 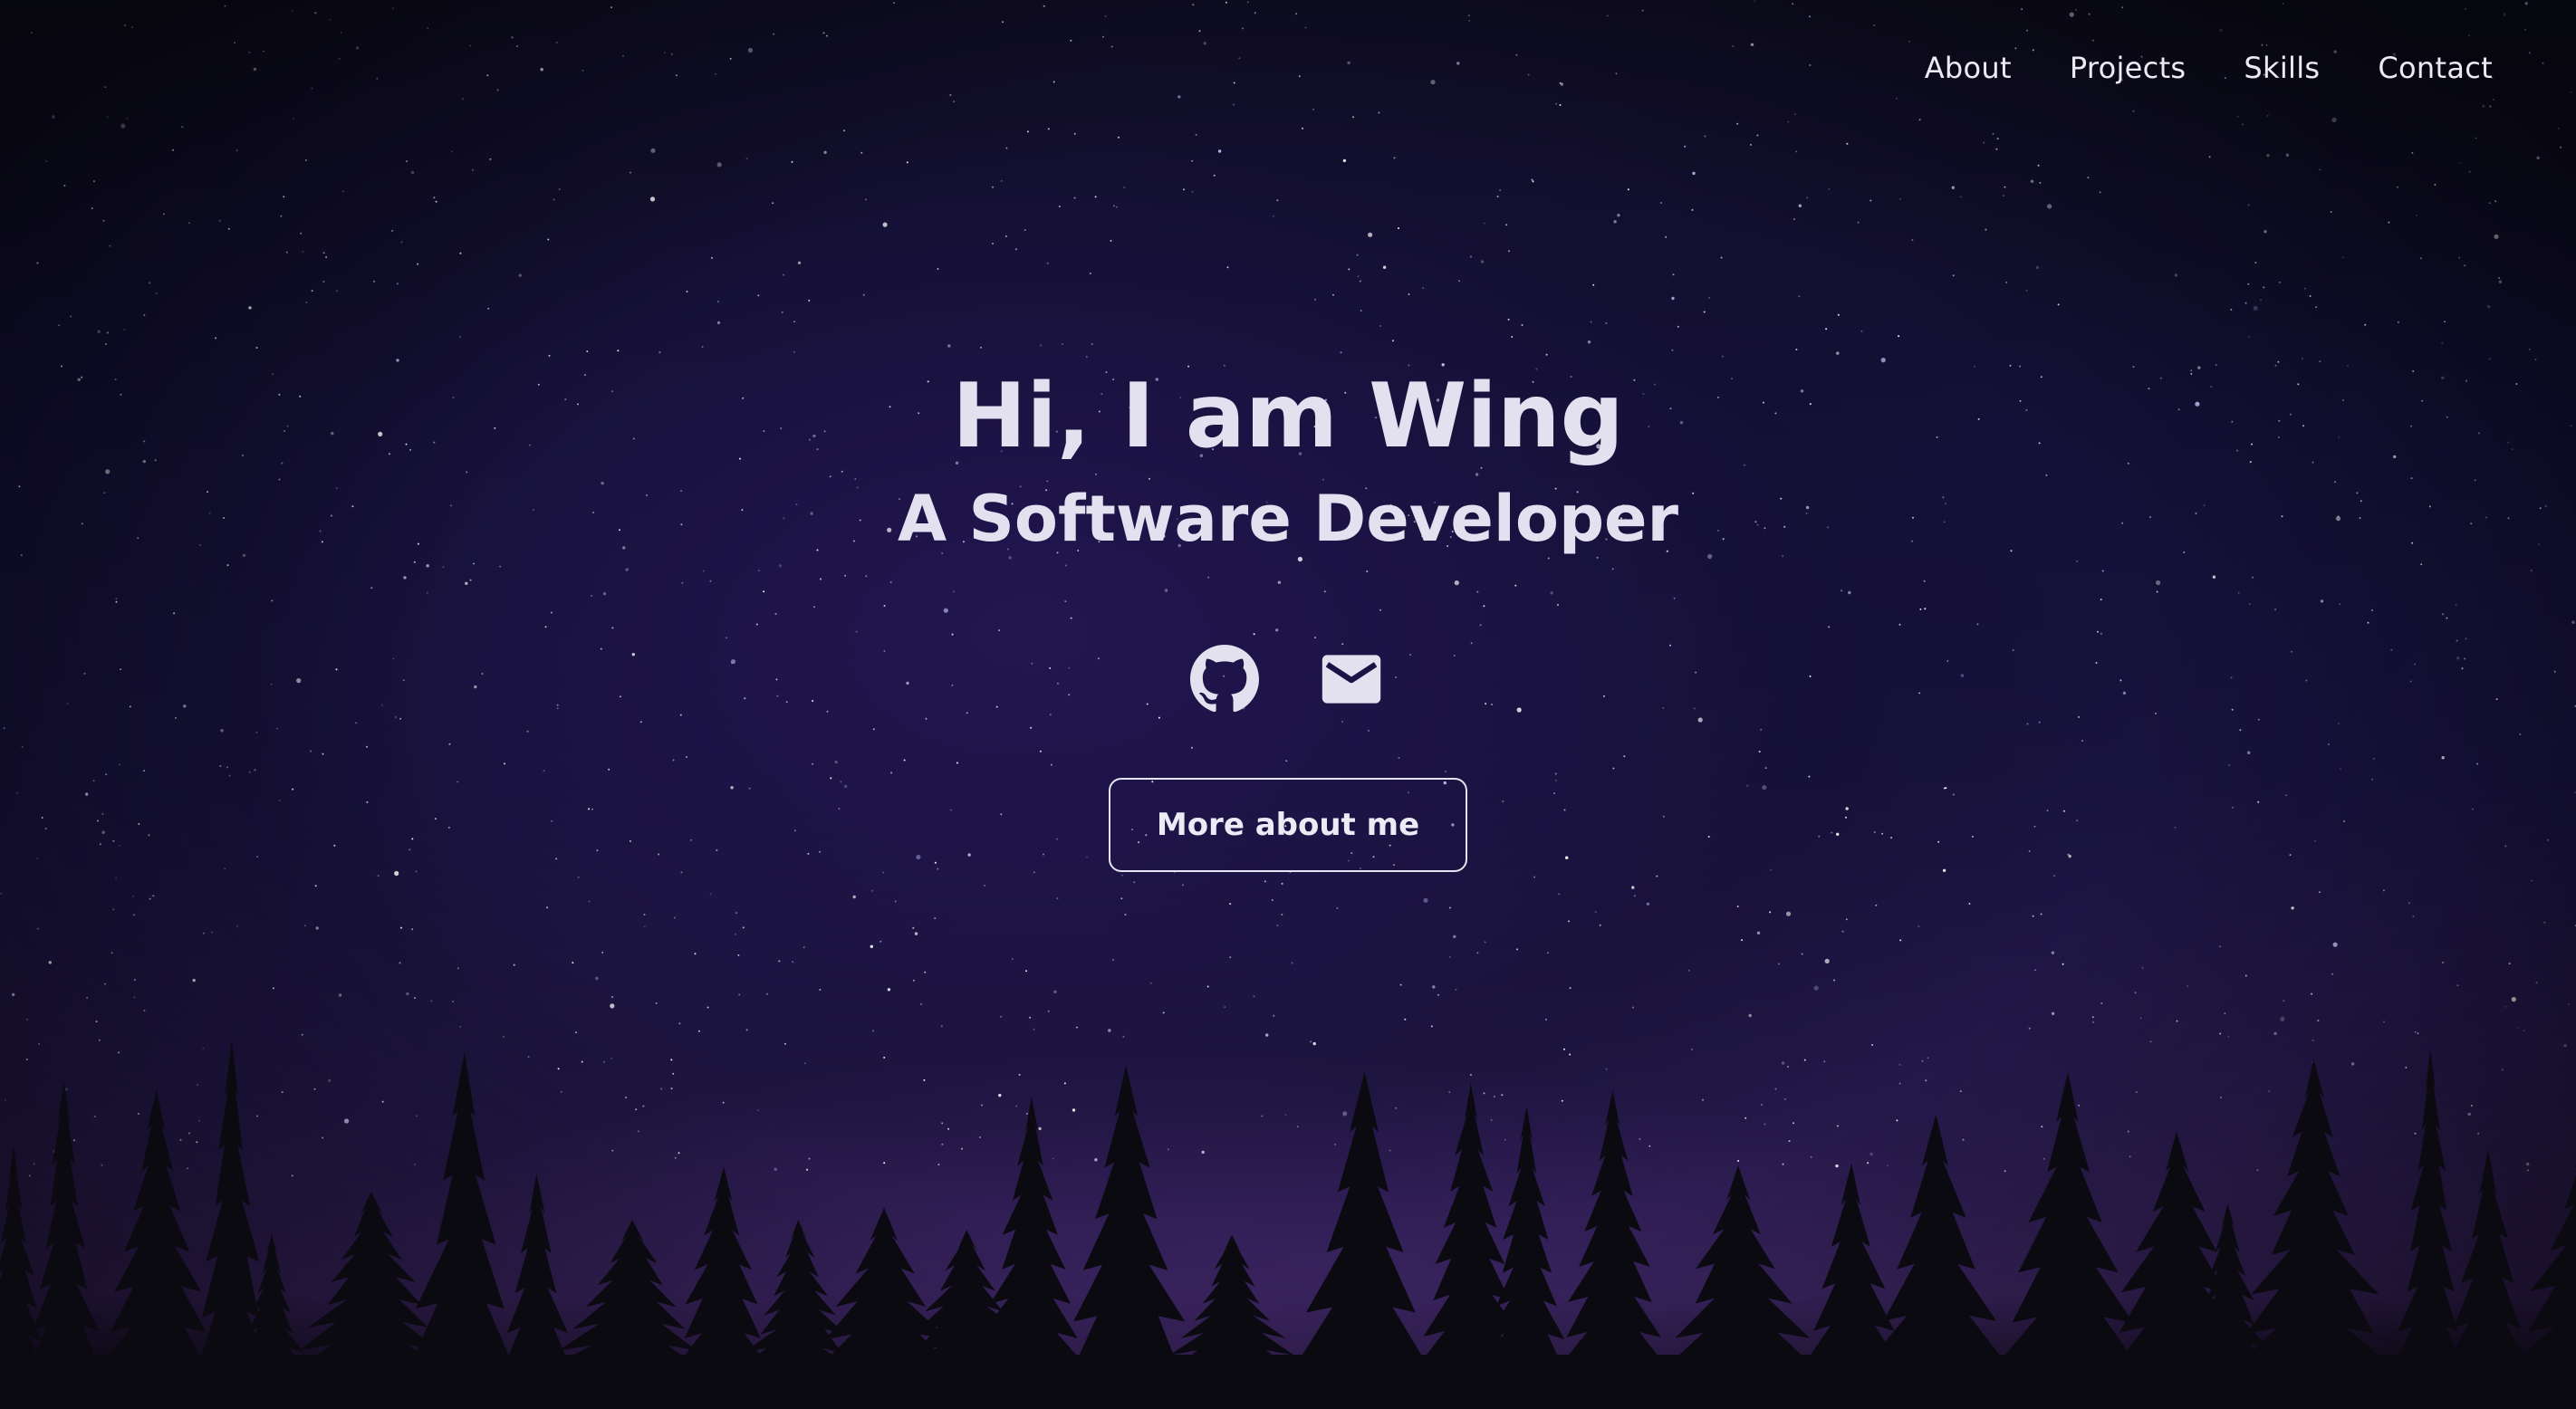 What do you see at coordinates (1288, 679) in the screenshot?
I see `social-links` at bounding box center [1288, 679].